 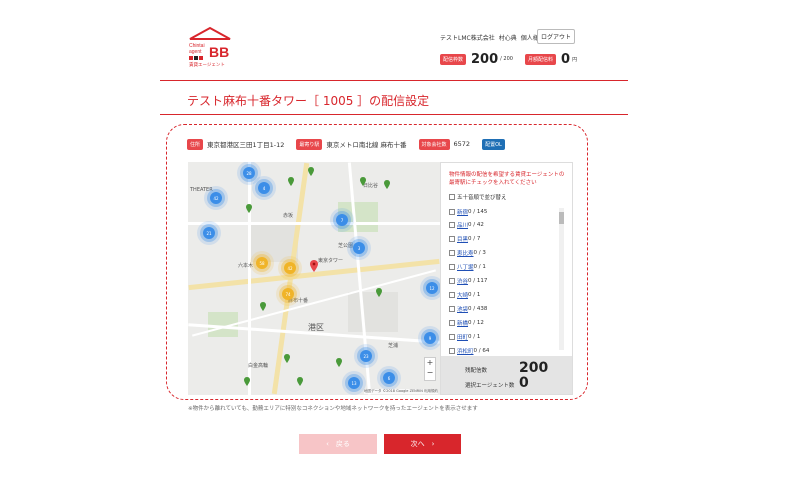 I want to click on map-road, so click(x=314, y=223).